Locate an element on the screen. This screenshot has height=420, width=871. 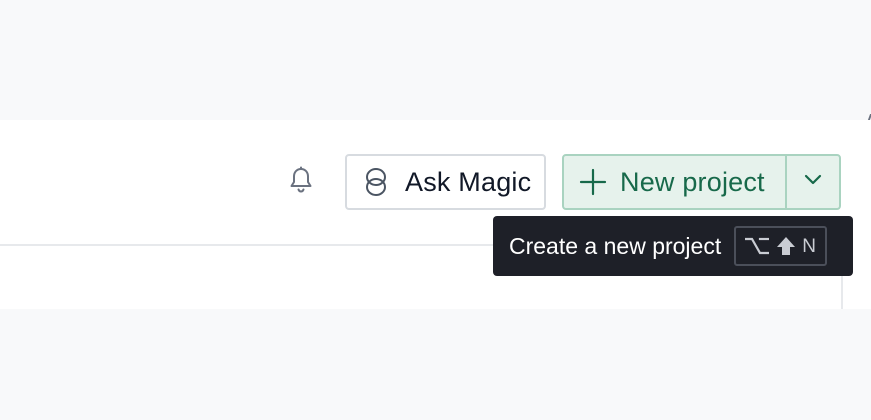
ask-magic-button: Ask Magic is located at coordinates (445, 182).